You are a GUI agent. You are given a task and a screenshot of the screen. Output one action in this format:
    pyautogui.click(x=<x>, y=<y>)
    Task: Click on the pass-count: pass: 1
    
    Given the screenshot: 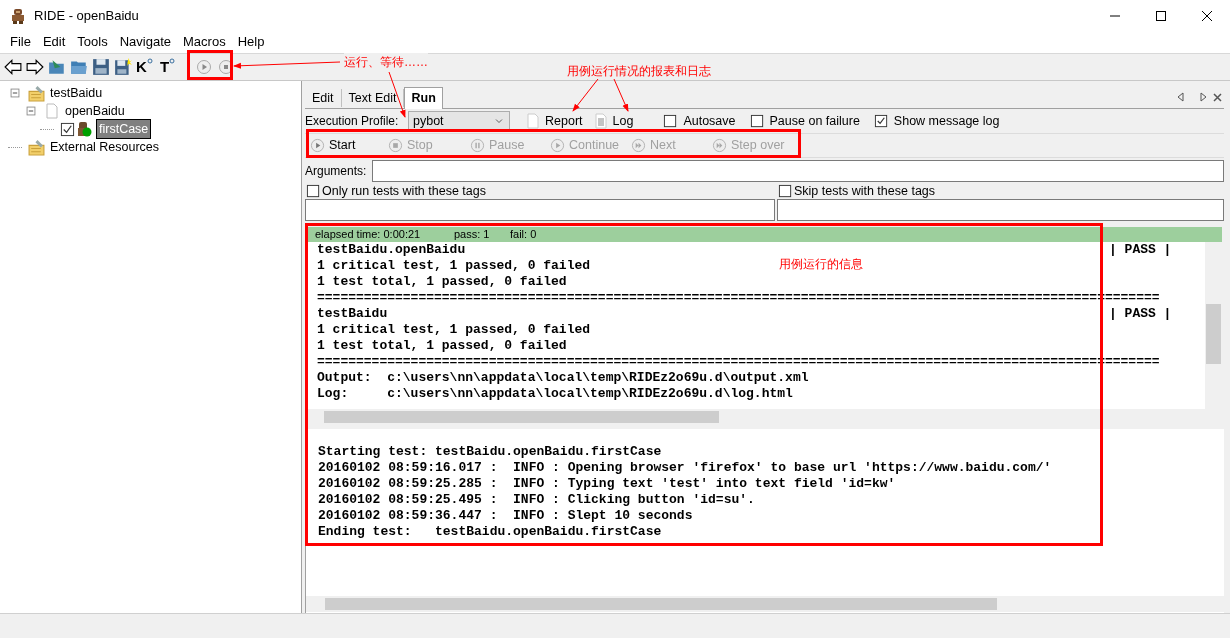 What is the action you would take?
    pyautogui.click(x=472, y=235)
    